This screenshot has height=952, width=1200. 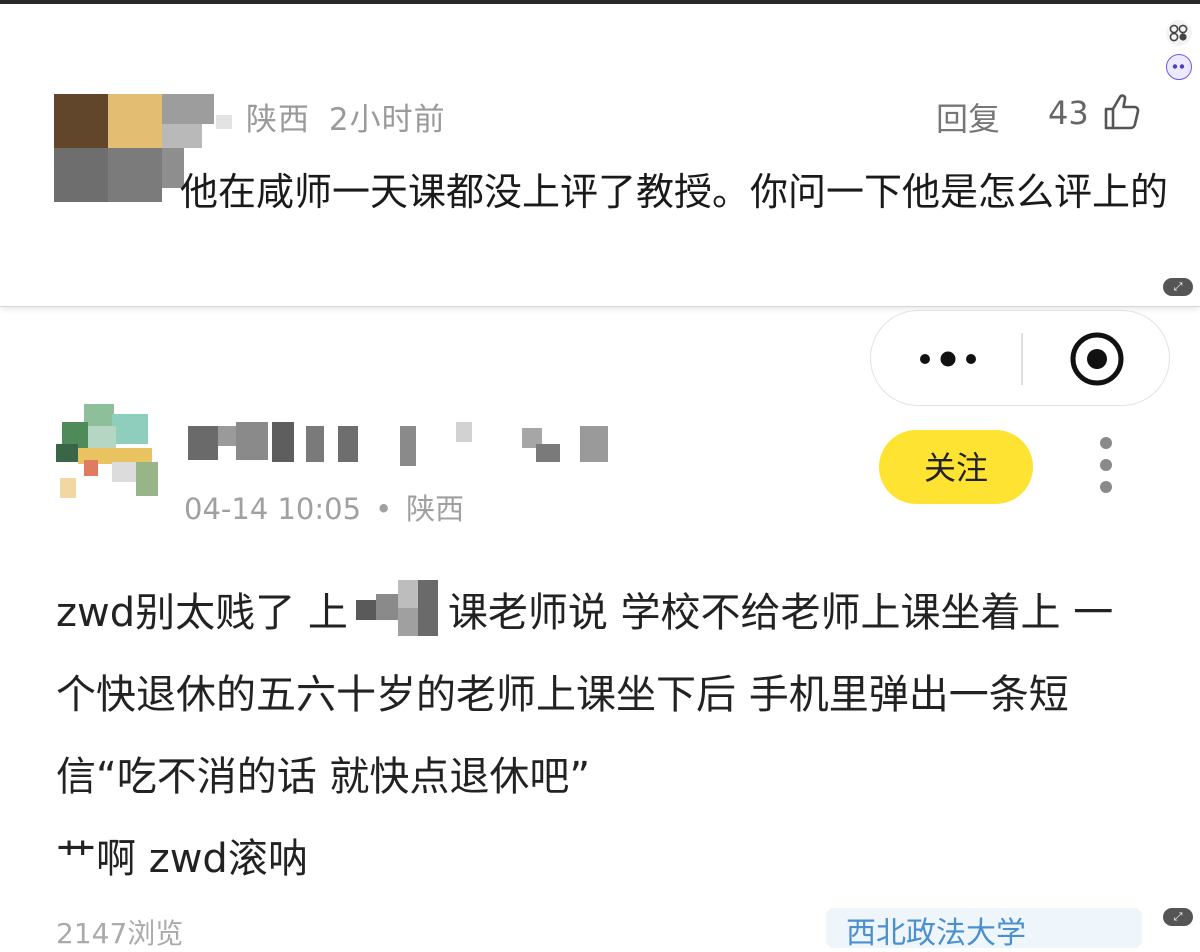 I want to click on more-dots-icon, so click(x=948, y=359).